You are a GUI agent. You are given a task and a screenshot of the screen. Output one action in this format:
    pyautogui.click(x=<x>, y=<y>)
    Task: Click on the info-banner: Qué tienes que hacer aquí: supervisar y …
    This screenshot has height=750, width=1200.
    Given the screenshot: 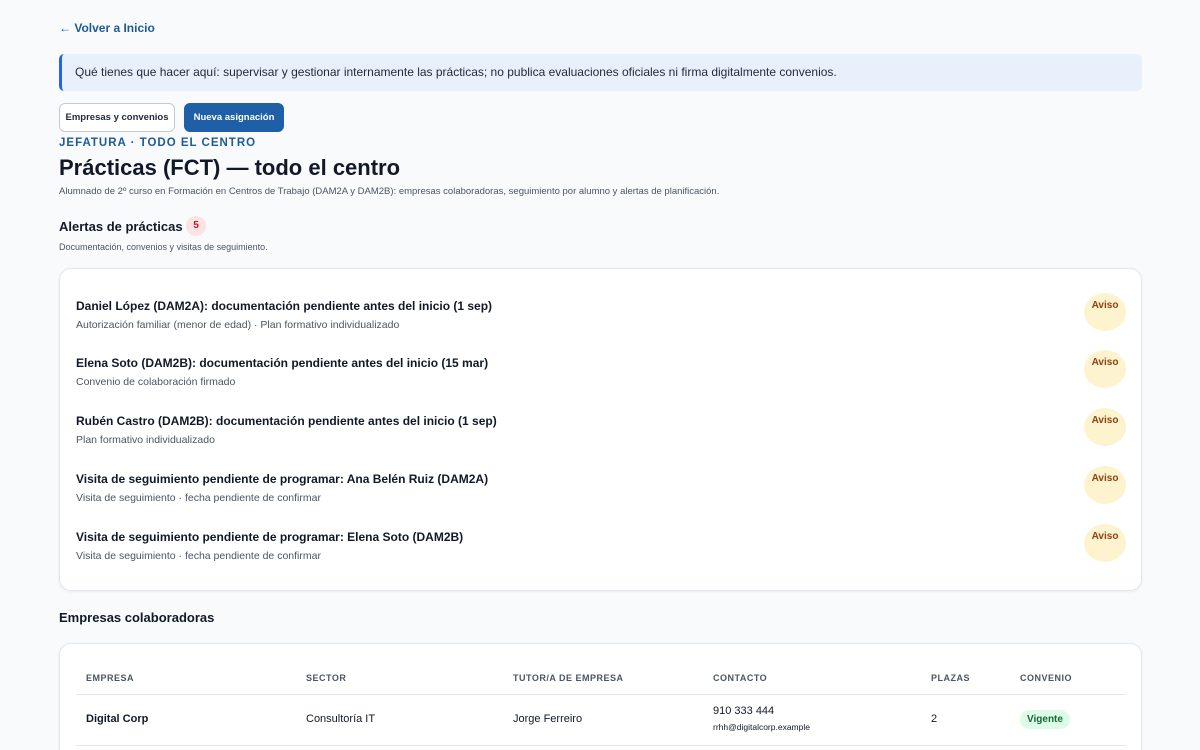 What is the action you would take?
    pyautogui.click(x=600, y=72)
    